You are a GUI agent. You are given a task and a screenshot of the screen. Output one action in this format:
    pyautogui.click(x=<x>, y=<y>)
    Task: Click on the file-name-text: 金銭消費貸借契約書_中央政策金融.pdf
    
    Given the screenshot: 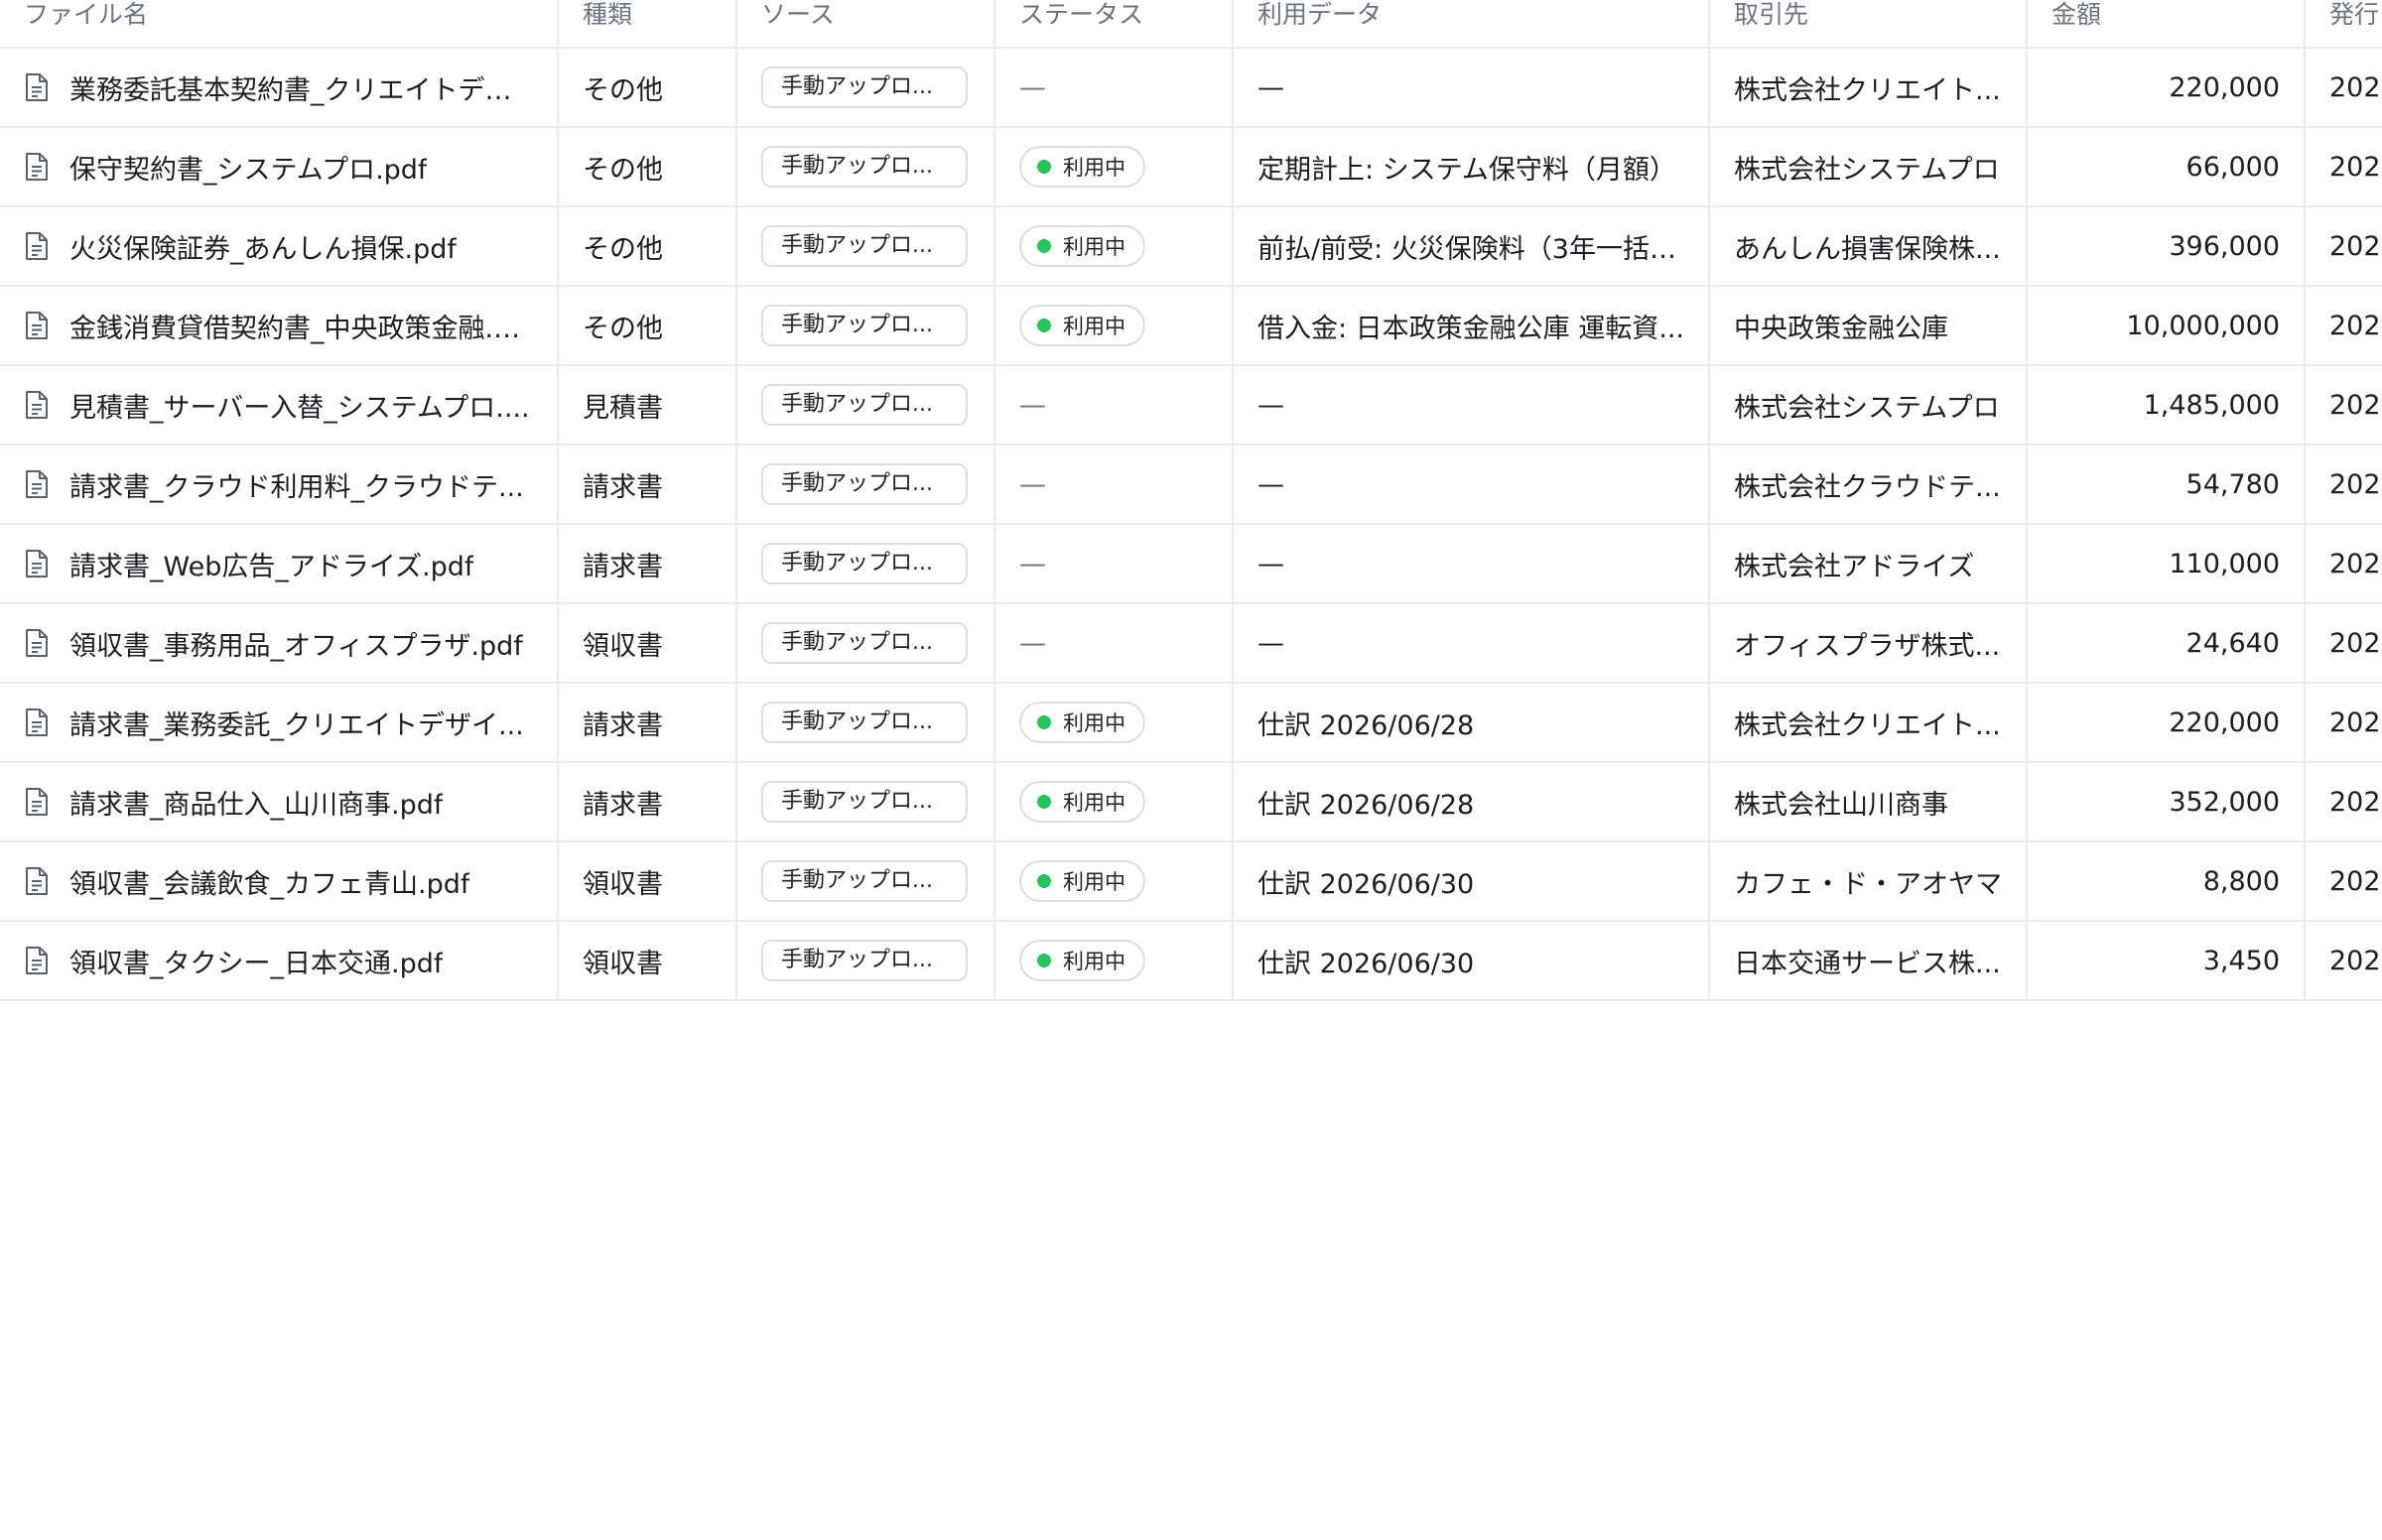 What is the action you would take?
    pyautogui.click(x=301, y=326)
    